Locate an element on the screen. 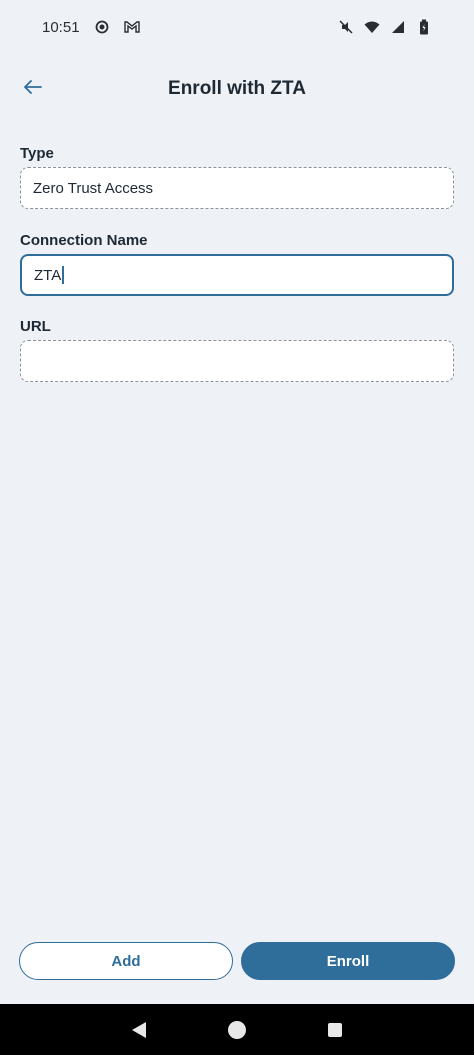 The image size is (474, 1055). url-label: URL is located at coordinates (35, 326).